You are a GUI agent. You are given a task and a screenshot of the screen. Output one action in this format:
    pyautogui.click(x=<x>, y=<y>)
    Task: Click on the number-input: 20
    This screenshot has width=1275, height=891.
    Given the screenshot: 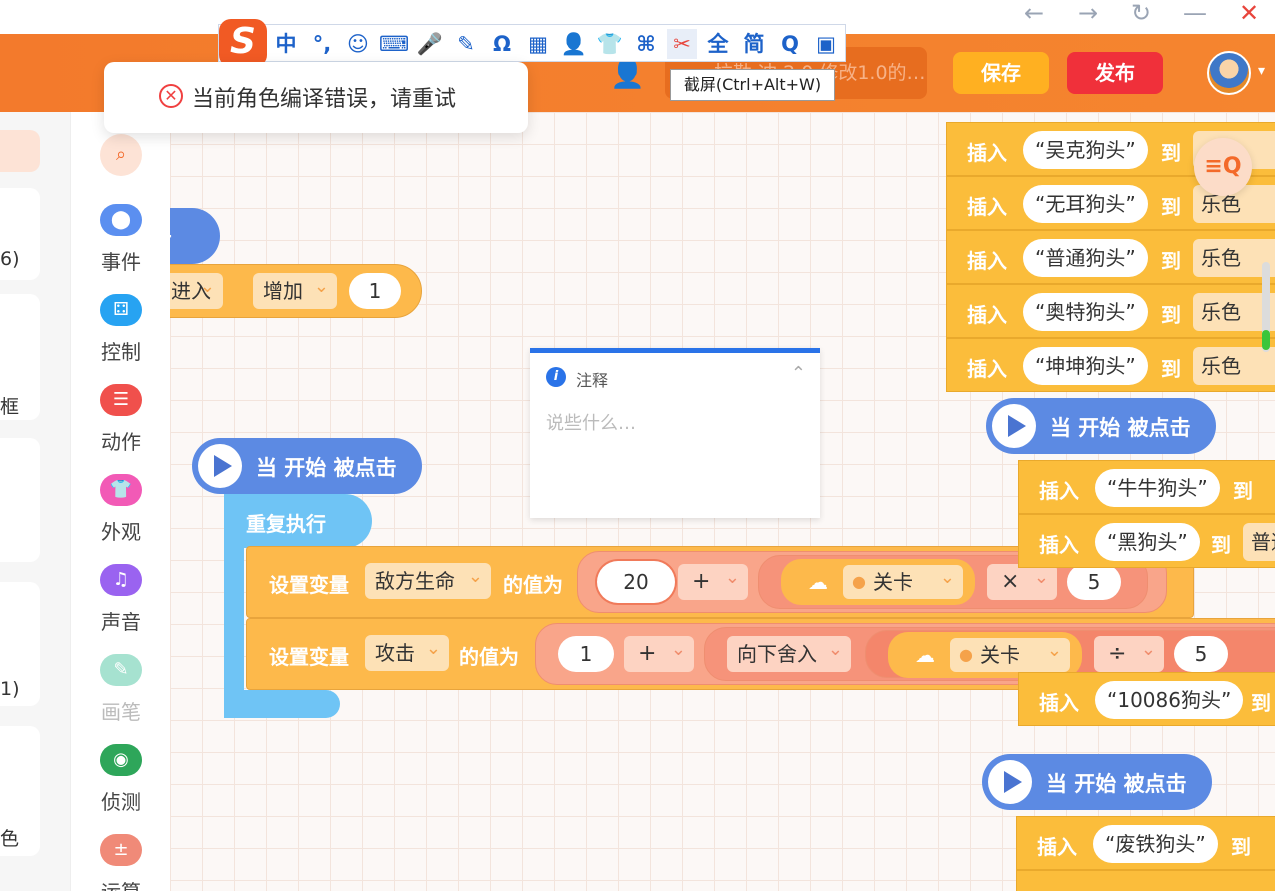 What is the action you would take?
    pyautogui.click(x=636, y=582)
    